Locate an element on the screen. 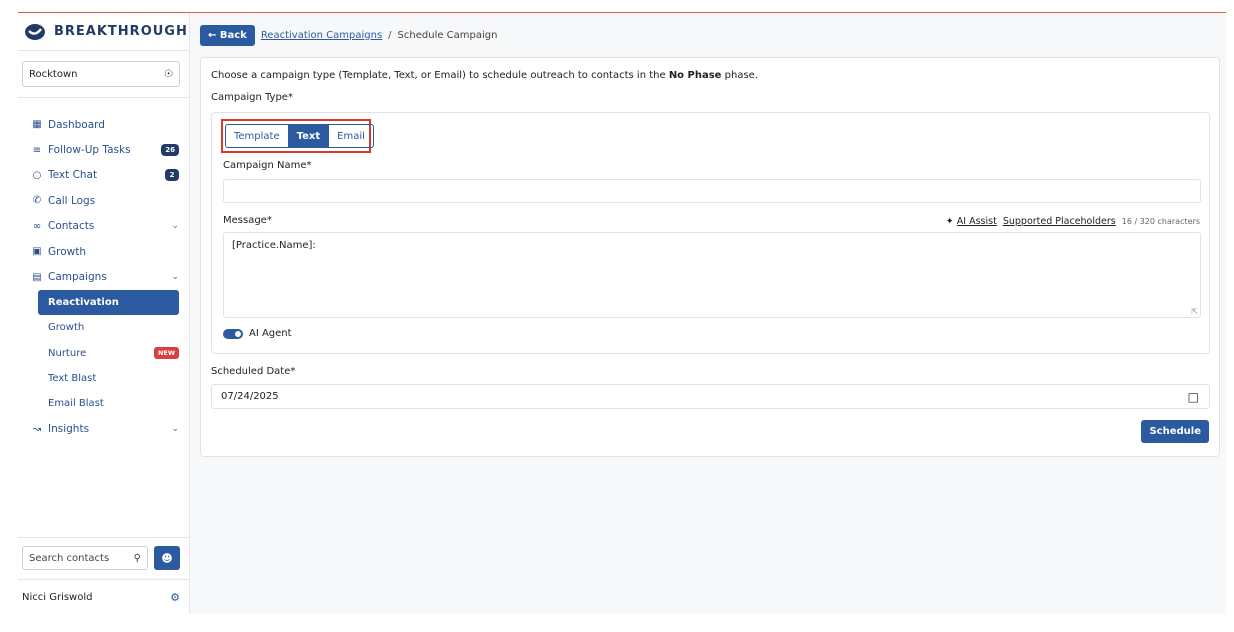 This screenshot has height=632, width=1234. list-icon: ≡ is located at coordinates (37, 150).